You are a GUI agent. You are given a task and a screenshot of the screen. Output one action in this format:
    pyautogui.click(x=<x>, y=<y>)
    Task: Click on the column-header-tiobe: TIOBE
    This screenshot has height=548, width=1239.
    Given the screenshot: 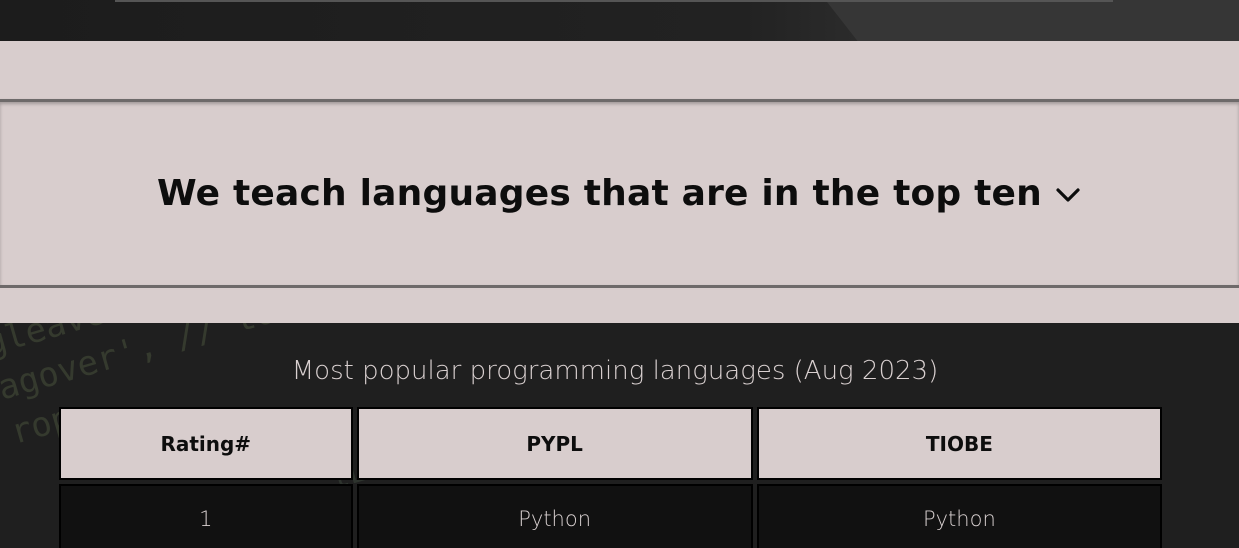 What is the action you would take?
    pyautogui.click(x=959, y=443)
    